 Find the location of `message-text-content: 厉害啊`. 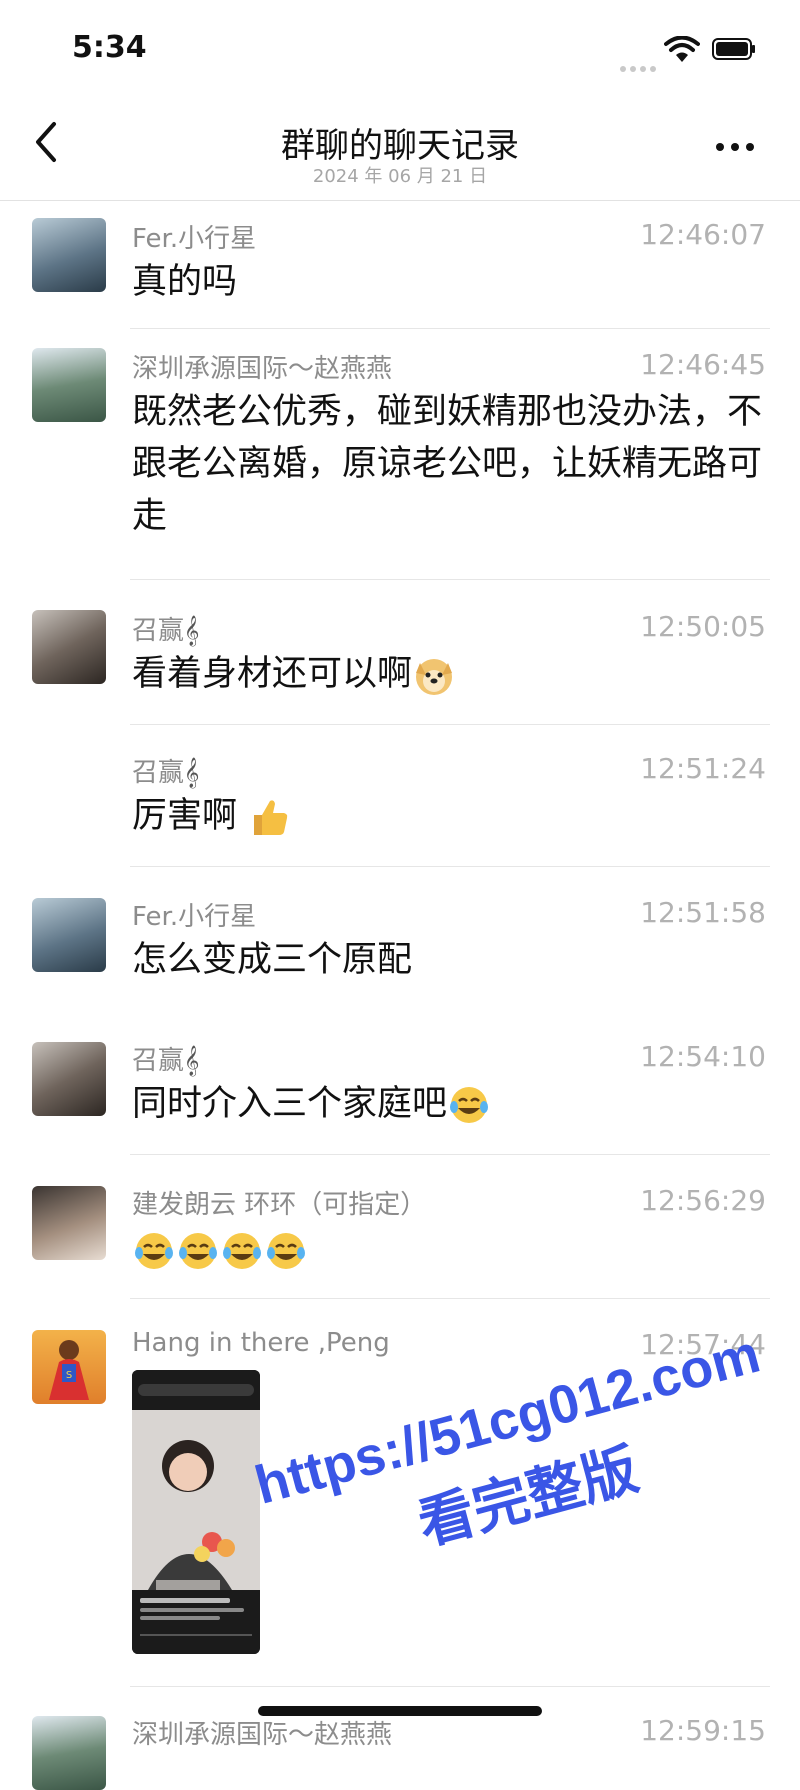

message-text-content: 厉害啊 is located at coordinates (185, 816).